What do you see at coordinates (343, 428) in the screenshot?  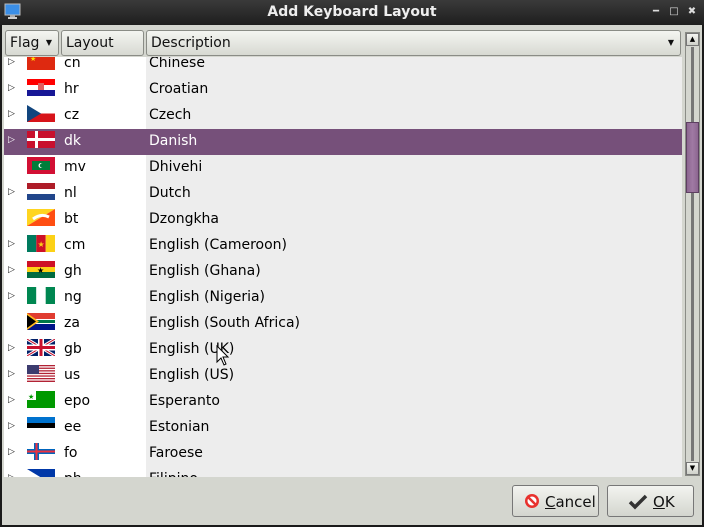 I see `layout-row-ee: ▷ ee Estonian` at bounding box center [343, 428].